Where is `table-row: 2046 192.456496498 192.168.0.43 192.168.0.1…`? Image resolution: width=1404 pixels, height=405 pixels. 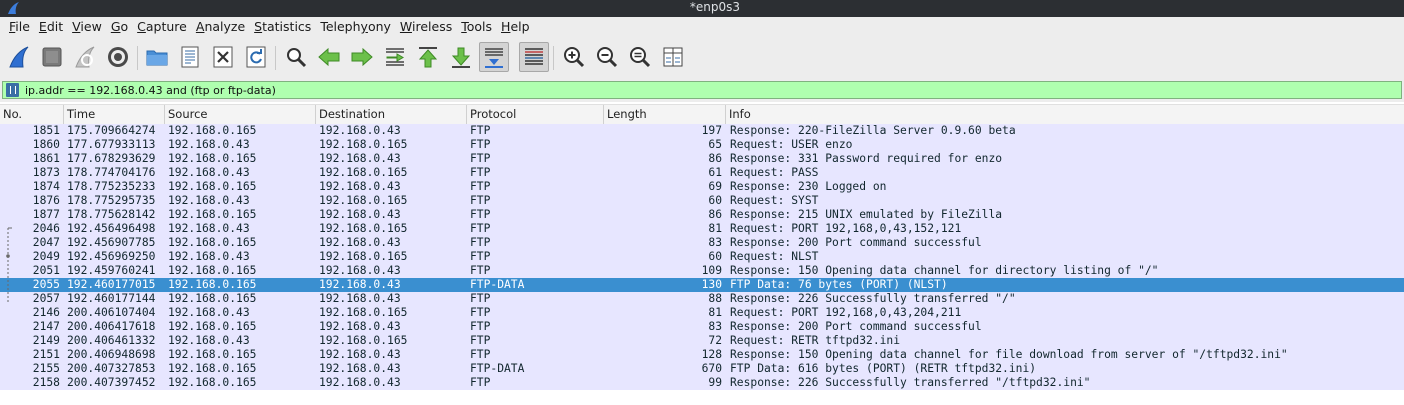
table-row: 2046 192.456496498 192.168.0.43 192.168.0.1… is located at coordinates (702, 229).